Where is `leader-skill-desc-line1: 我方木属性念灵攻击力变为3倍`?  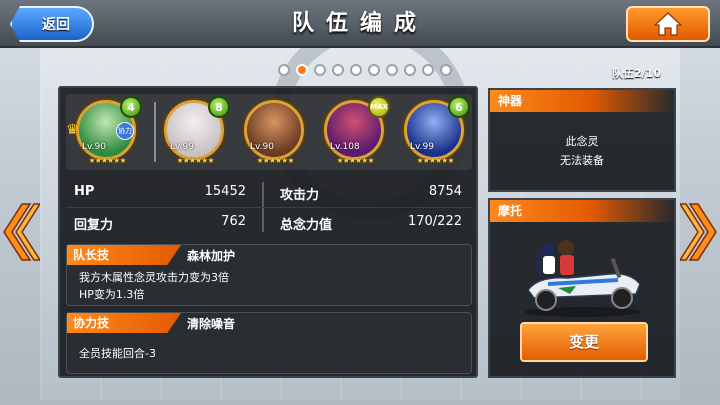
leader-skill-desc-line1: 我方木属性念灵攻击力变为3倍 is located at coordinates (154, 277).